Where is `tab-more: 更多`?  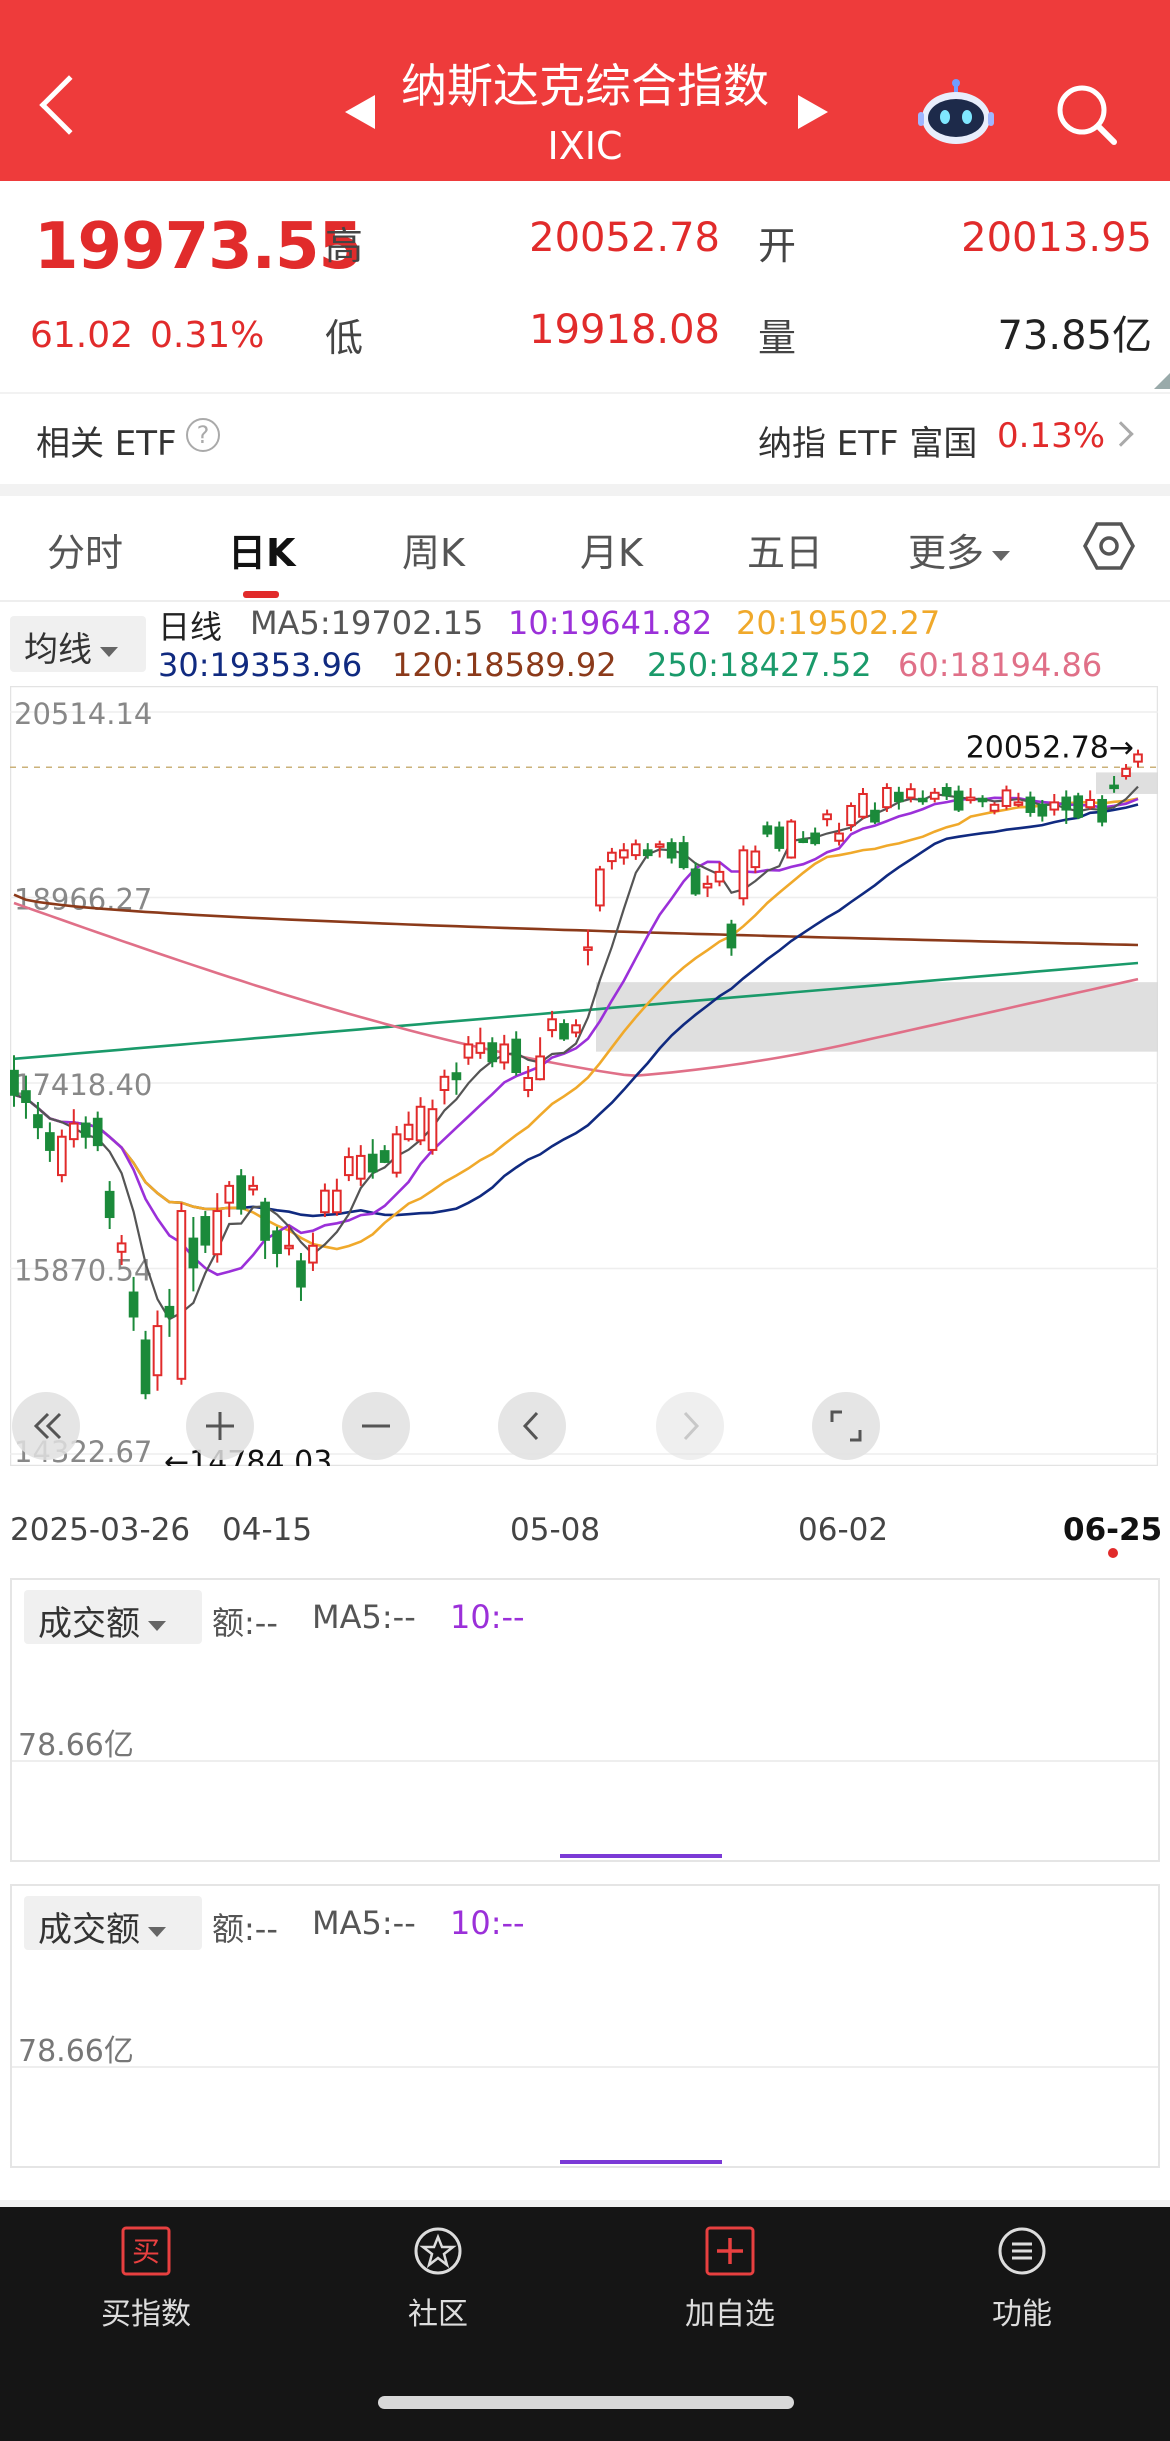 tab-more: 更多 is located at coordinates (959, 549).